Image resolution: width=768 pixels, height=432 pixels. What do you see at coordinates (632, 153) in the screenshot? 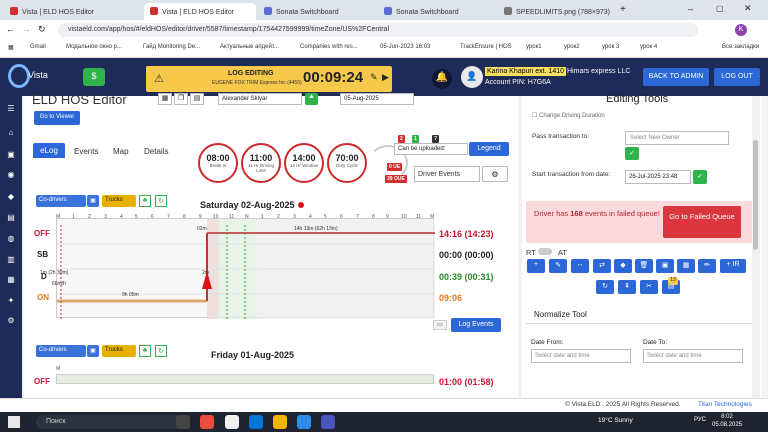
I see `confirm-owner-button: ✓` at bounding box center [632, 153].